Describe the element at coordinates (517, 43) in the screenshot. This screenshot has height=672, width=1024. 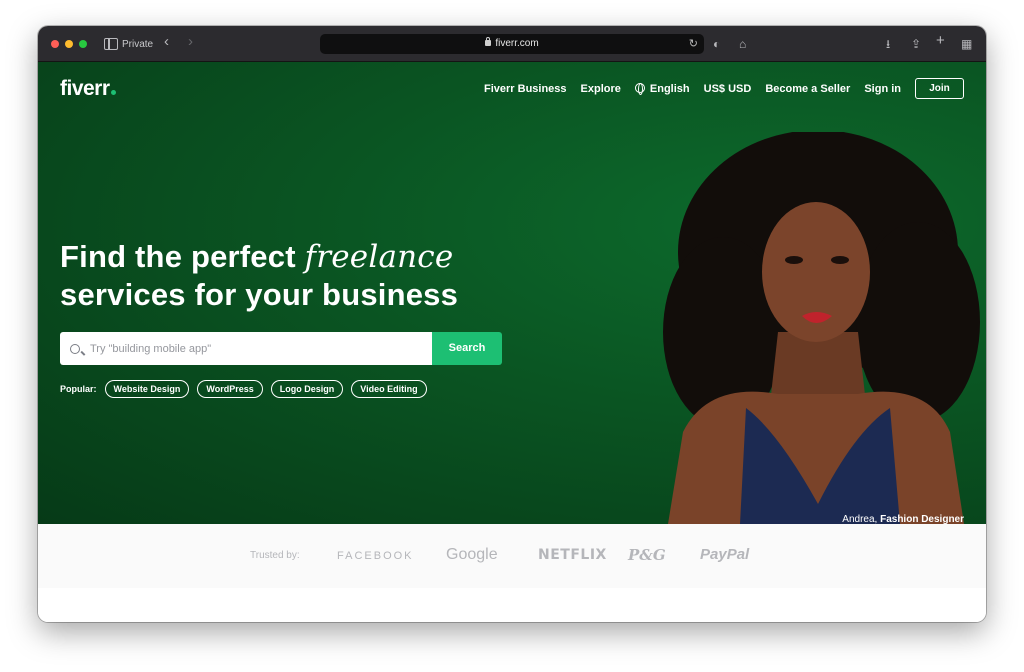
I see `address-url: fiverr.com` at that location.